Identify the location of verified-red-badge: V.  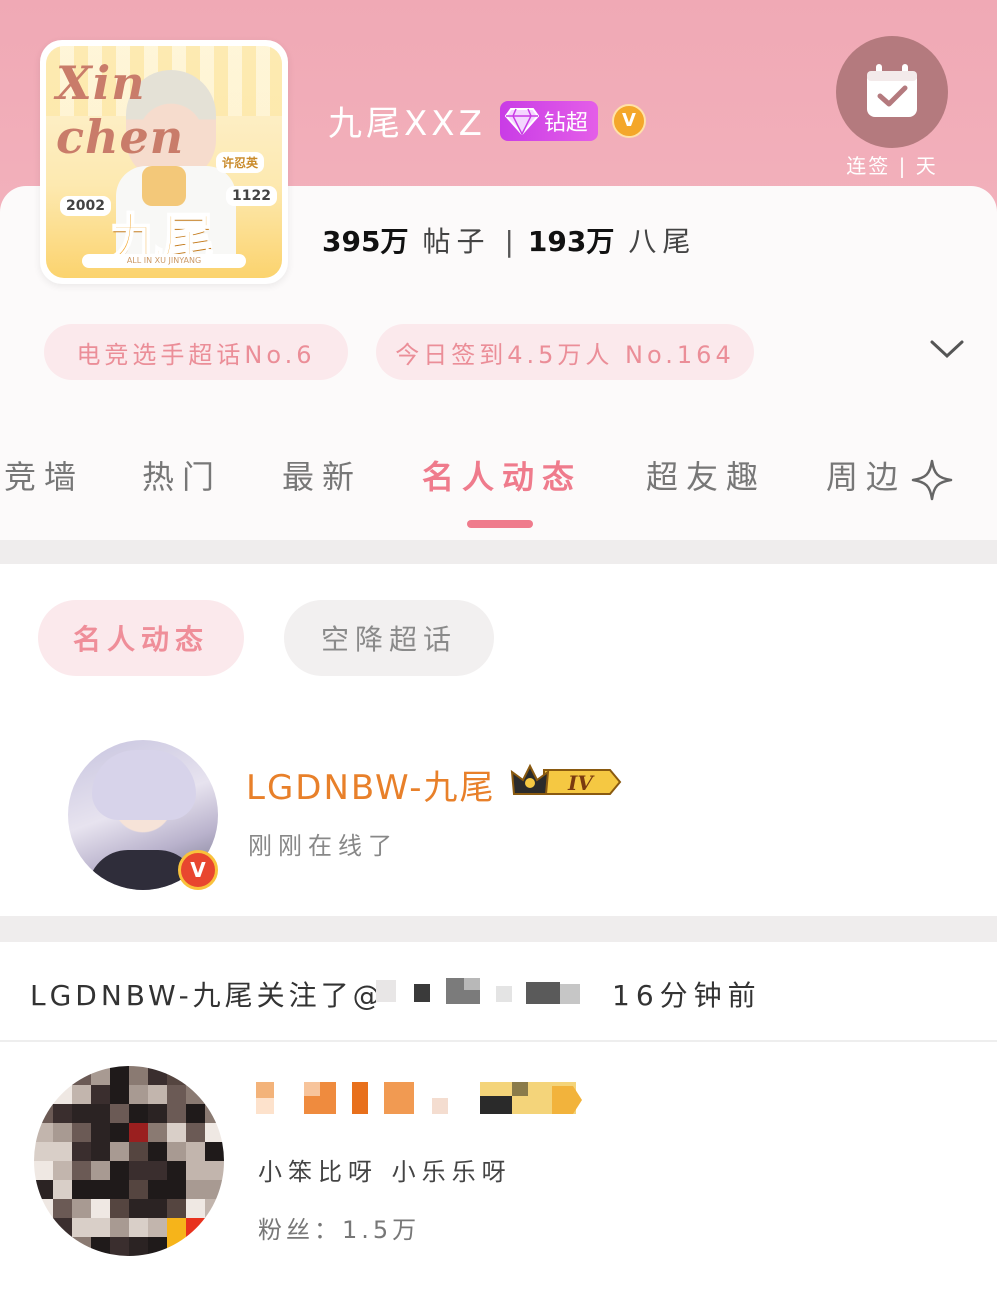
(198, 870).